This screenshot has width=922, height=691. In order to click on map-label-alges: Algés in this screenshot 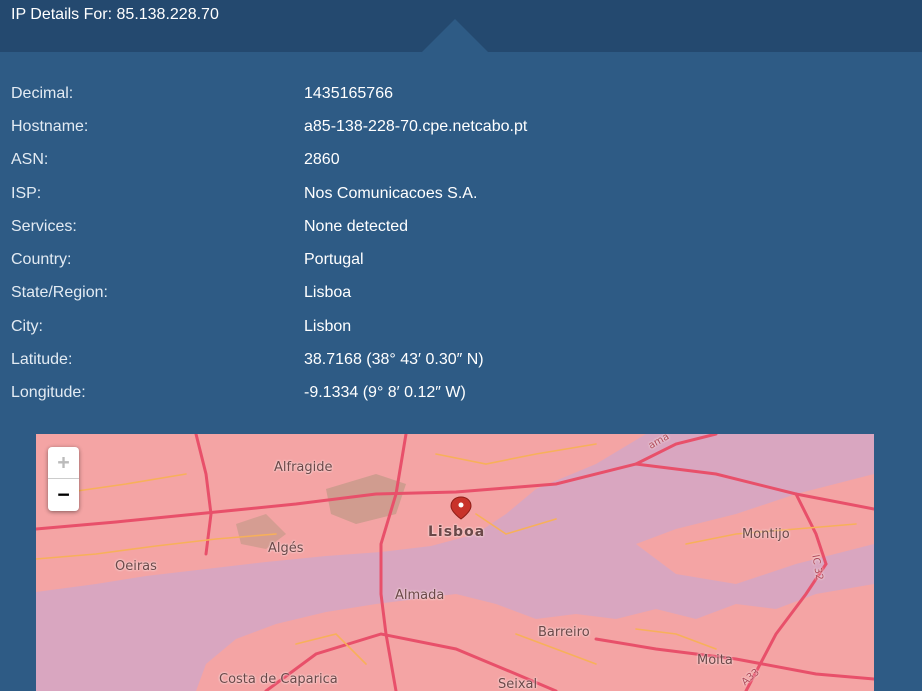, I will do `click(286, 548)`.